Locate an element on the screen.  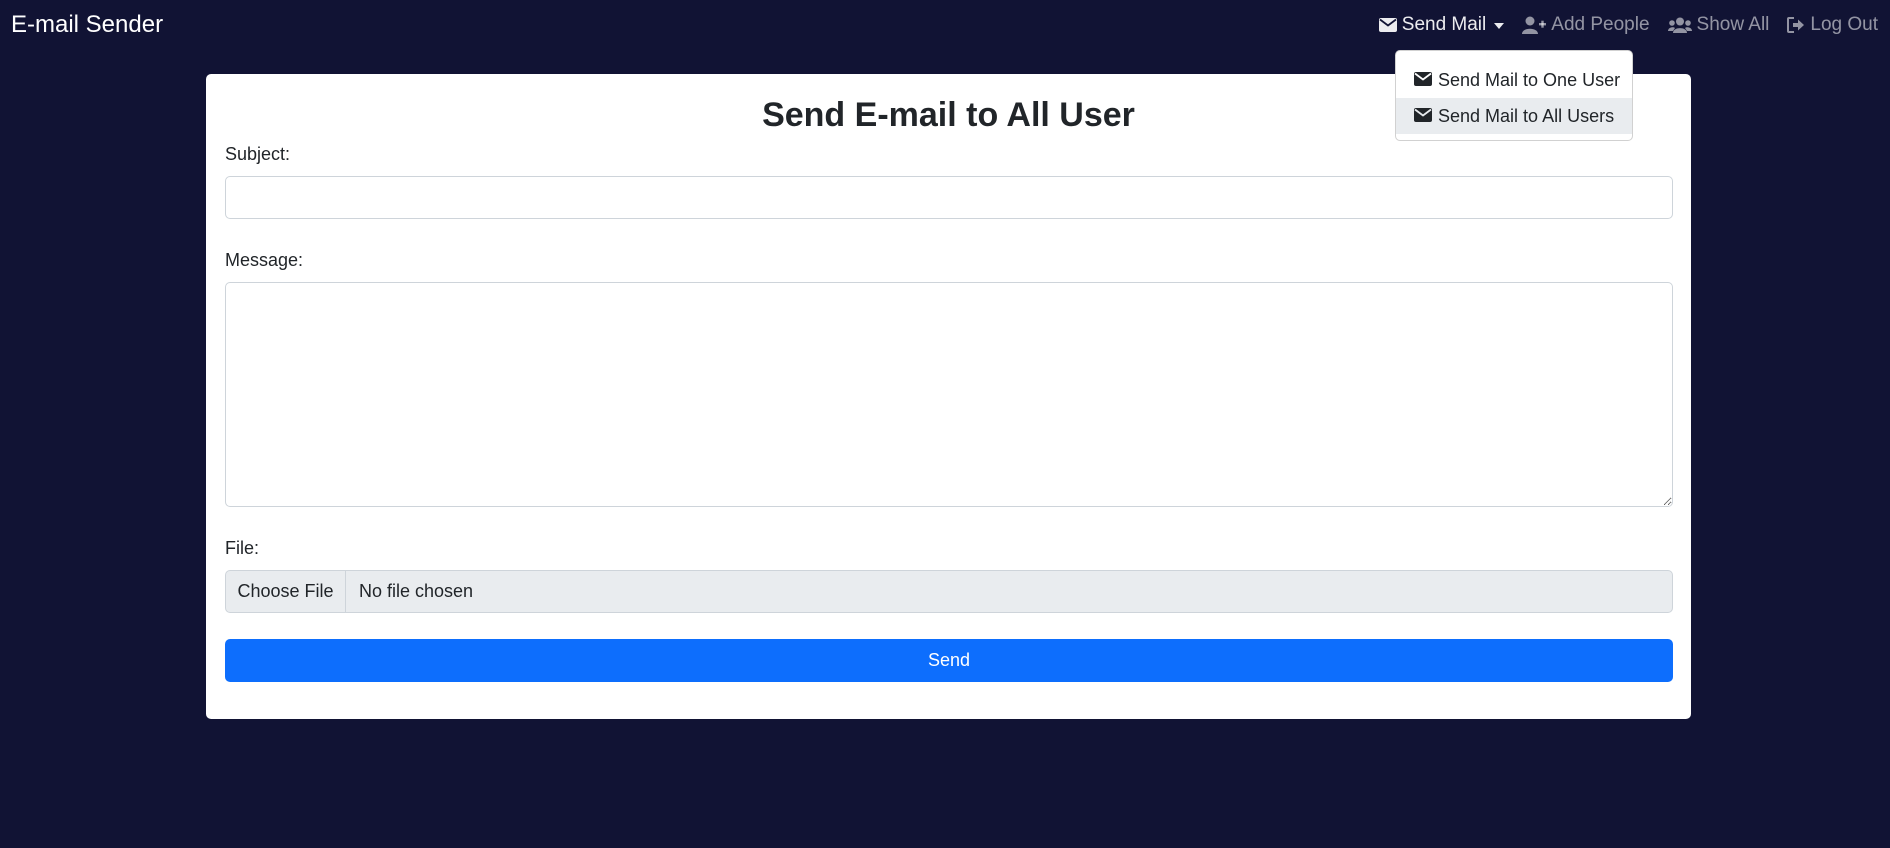
nav-links: Send Mail Add People Show All Log Out is located at coordinates (1628, 25).